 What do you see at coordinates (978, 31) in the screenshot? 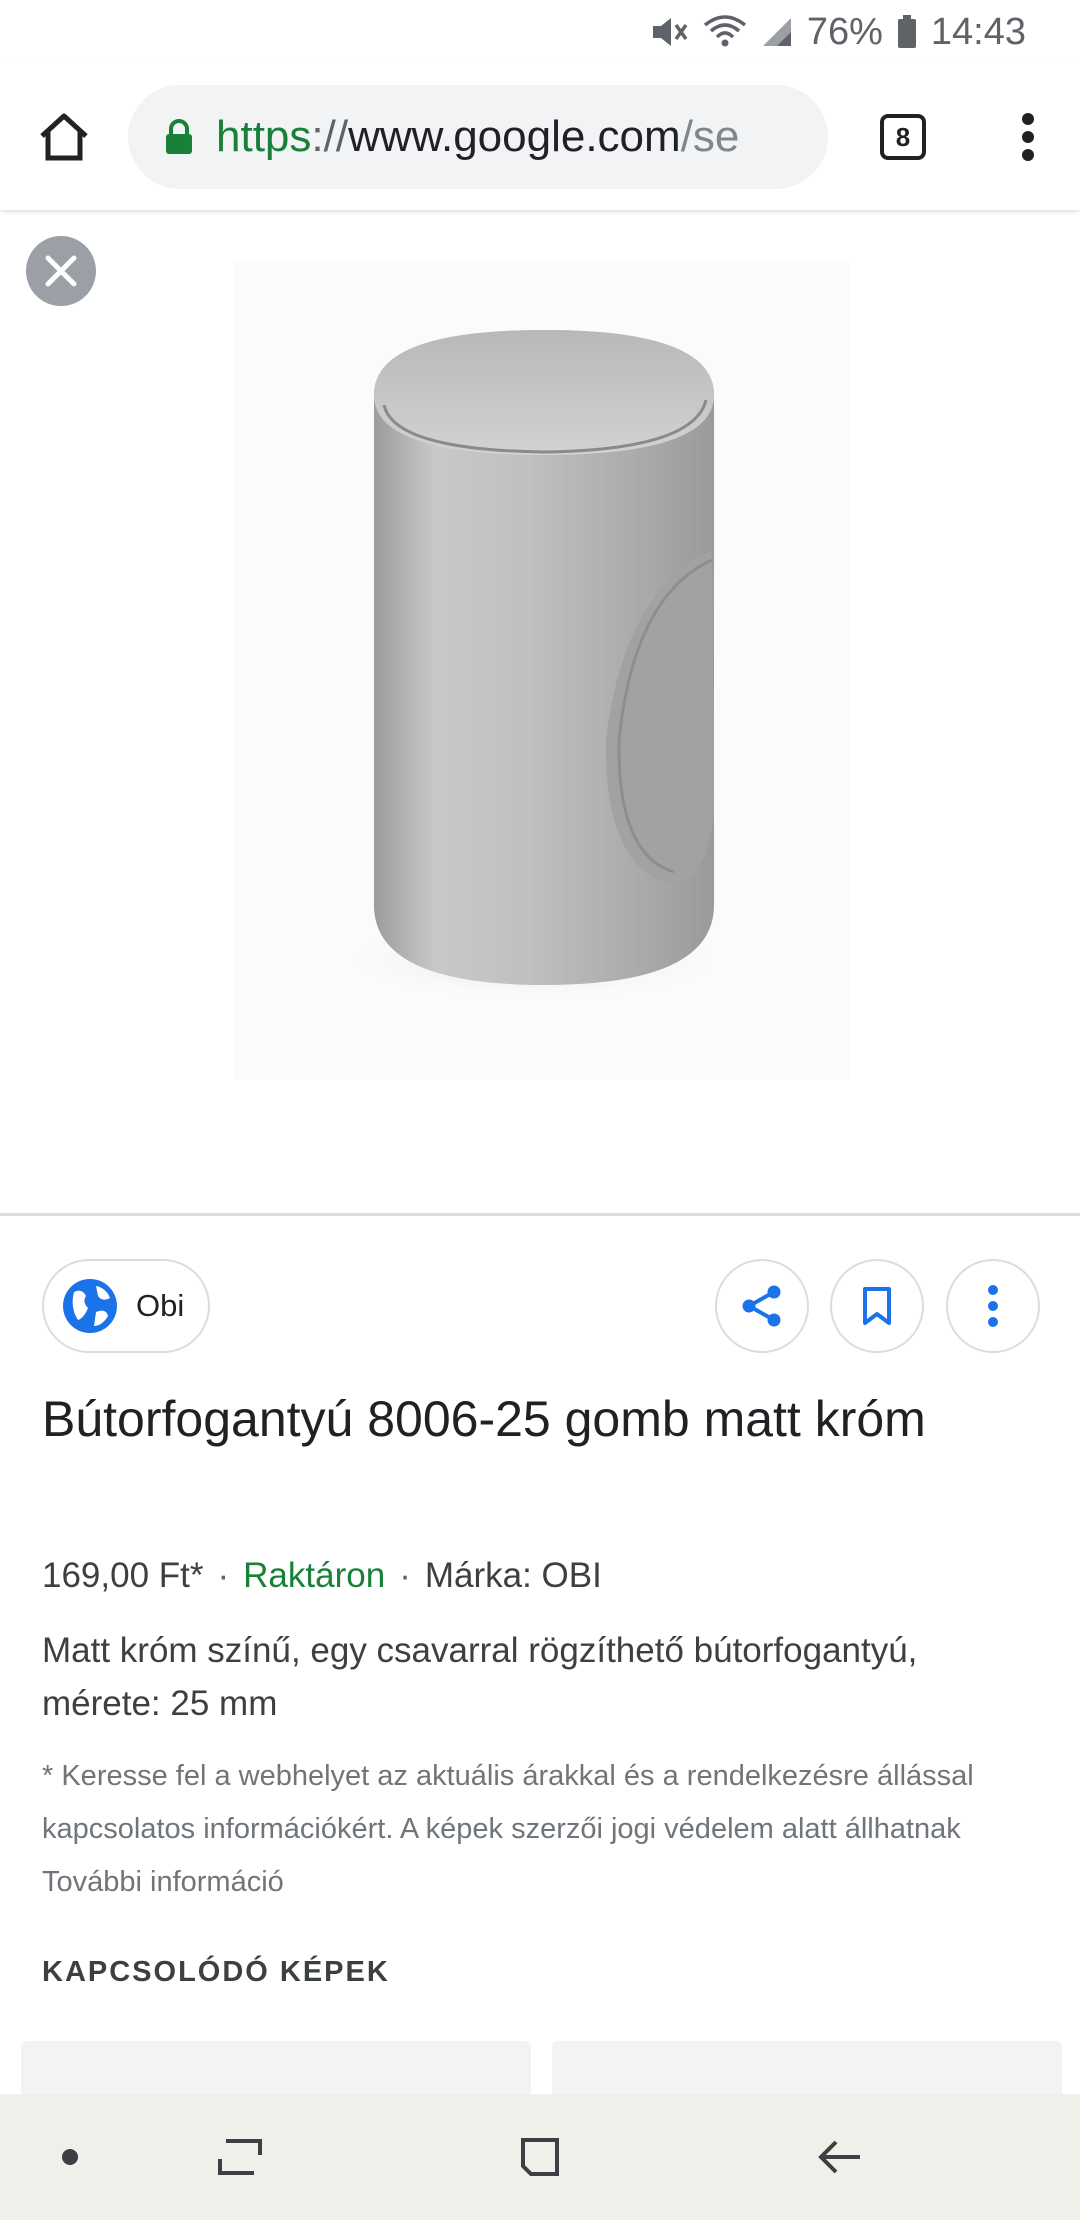
I see `clock: 14:43` at bounding box center [978, 31].